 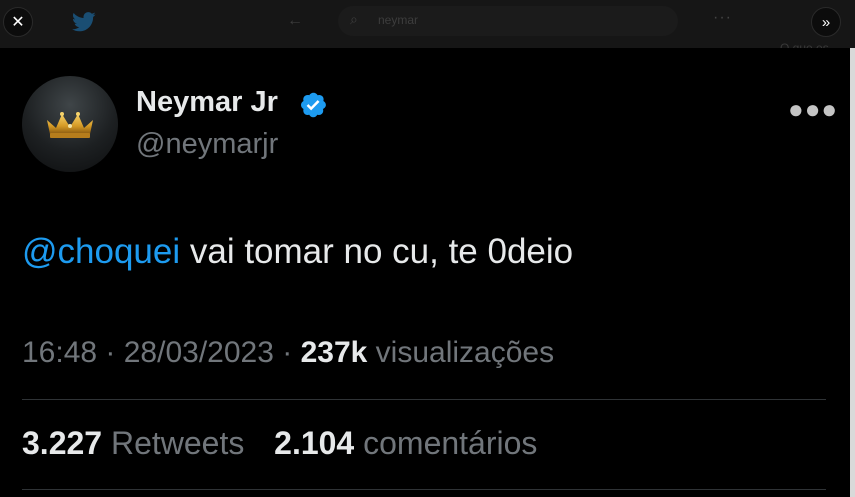 I want to click on more-options-icon: ●●●, so click(x=813, y=109).